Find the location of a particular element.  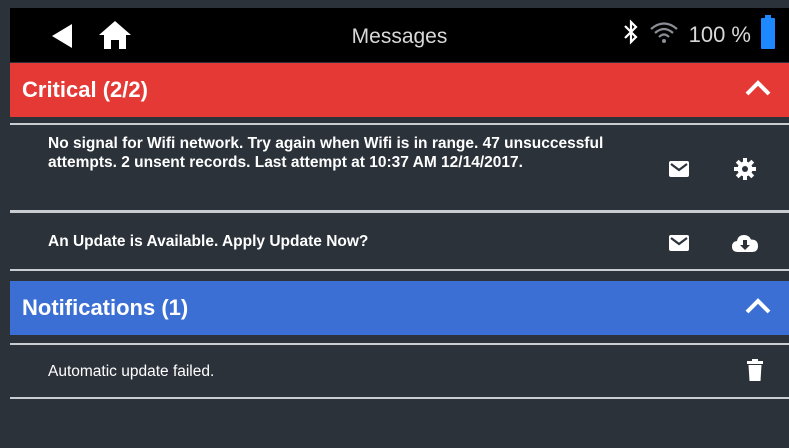

critical-section-label: Critical (2/2) is located at coordinates (85, 89).